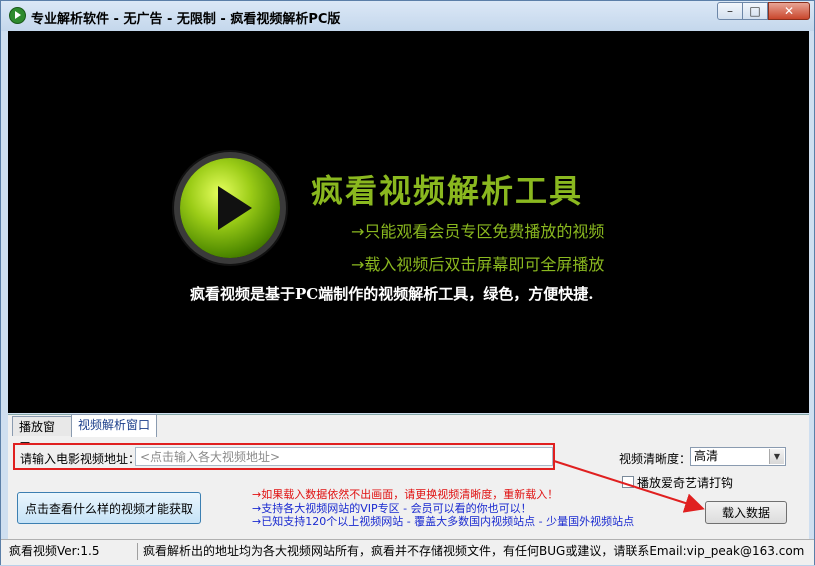 The height and width of the screenshot is (566, 815). I want to click on title-bar: 专业解析软件 - 无广告 - 无限制 - 疯看视频解析PC版 – □ ✕, so click(407, 16).